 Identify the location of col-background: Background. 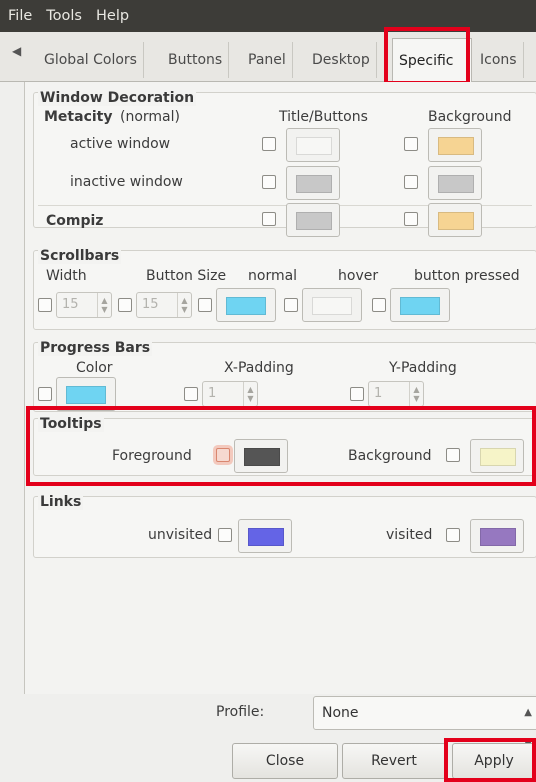
(470, 117).